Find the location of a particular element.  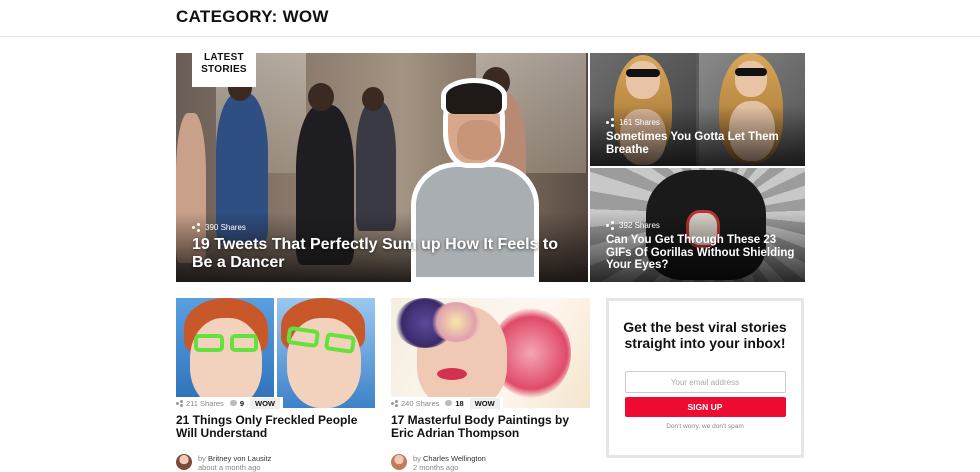

side2-share-count: 392 Shares is located at coordinates (639, 225).